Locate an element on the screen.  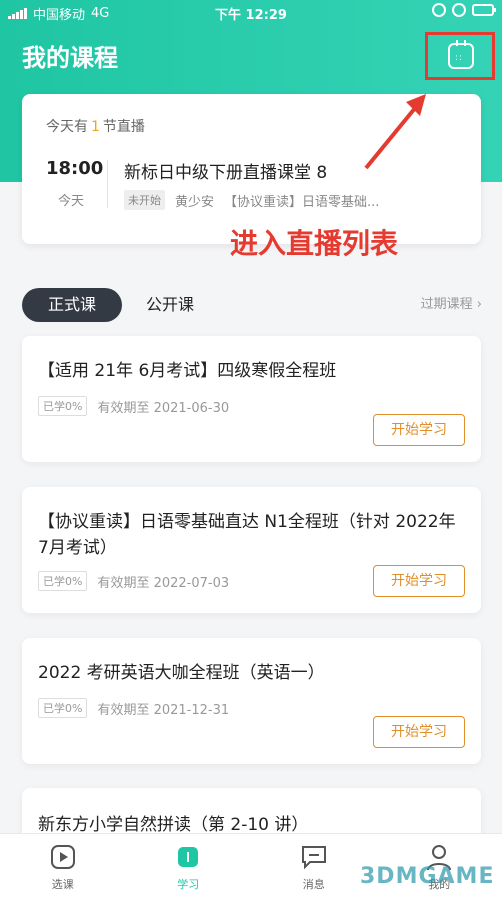
calendar-icon: :: is located at coordinates (461, 54).